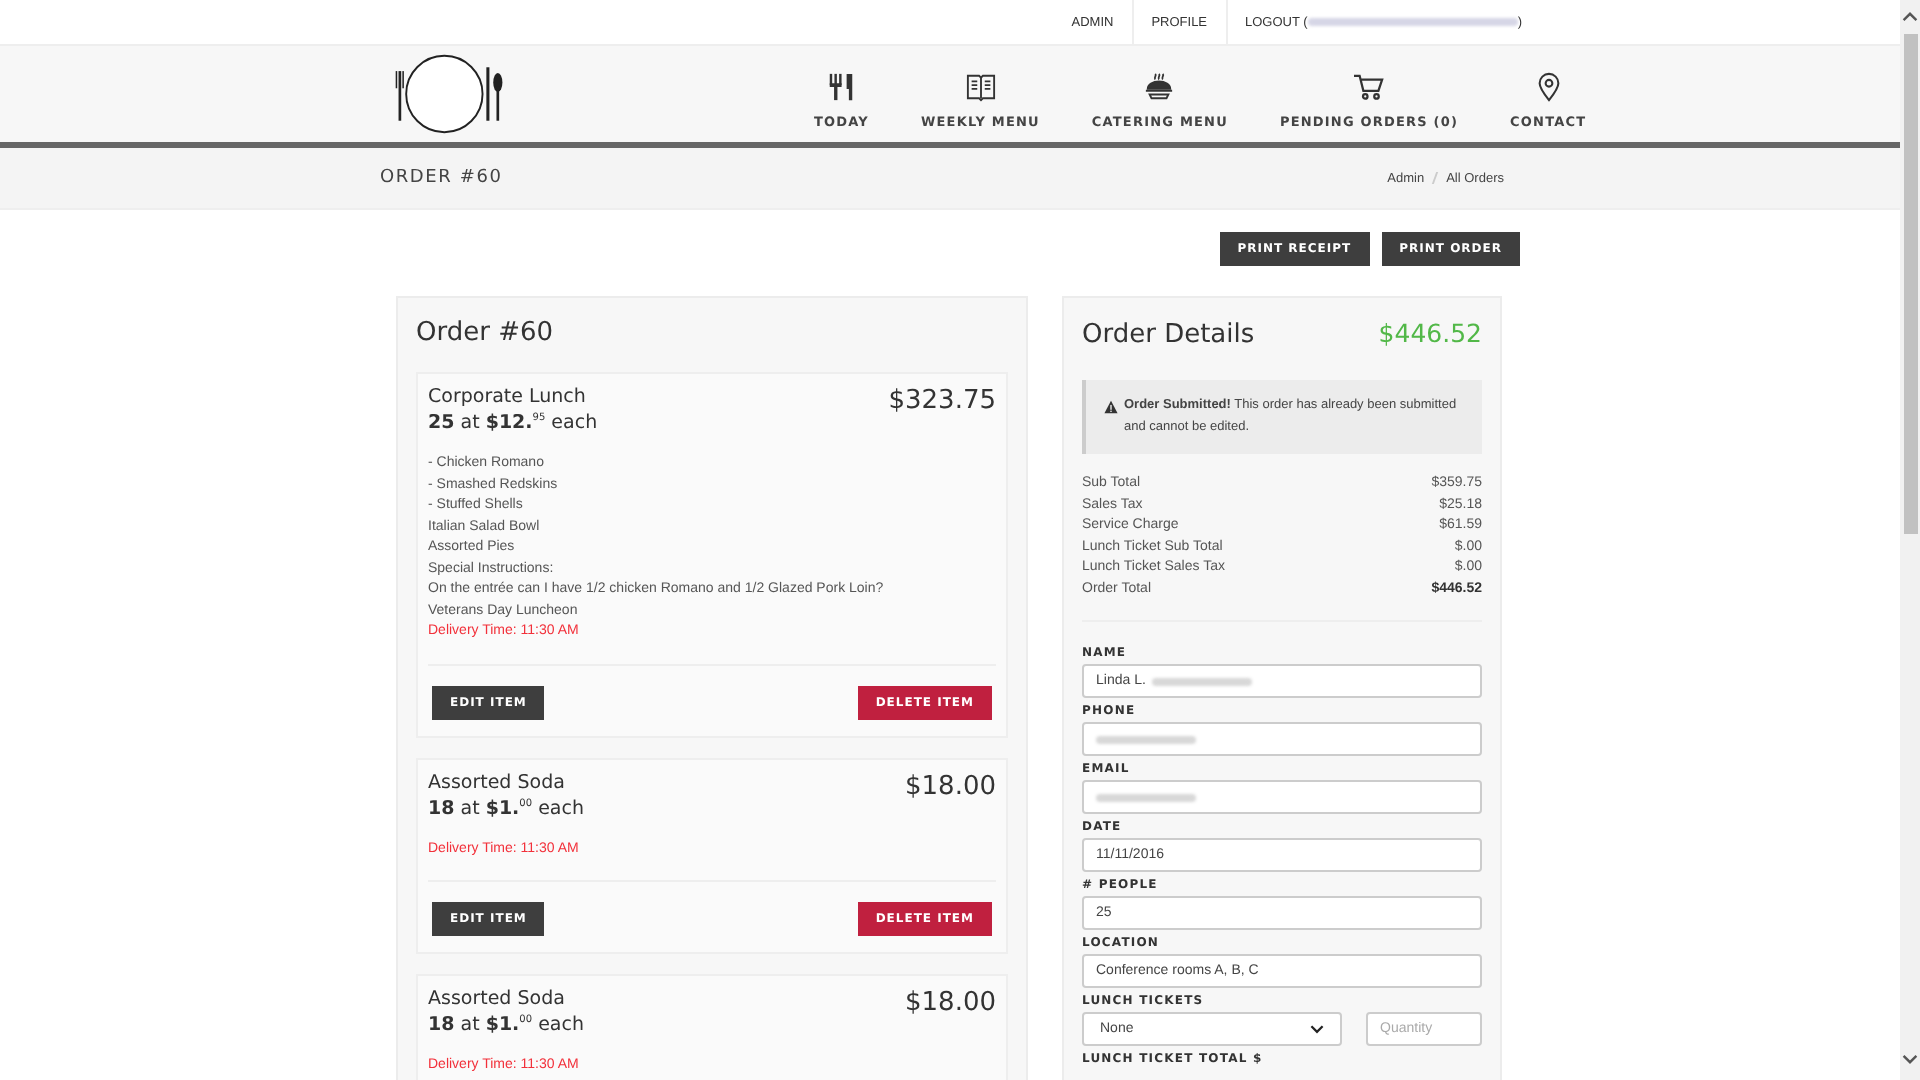 The image size is (1920, 1080). What do you see at coordinates (942, 403) in the screenshot?
I see `item-price: $323.75` at bounding box center [942, 403].